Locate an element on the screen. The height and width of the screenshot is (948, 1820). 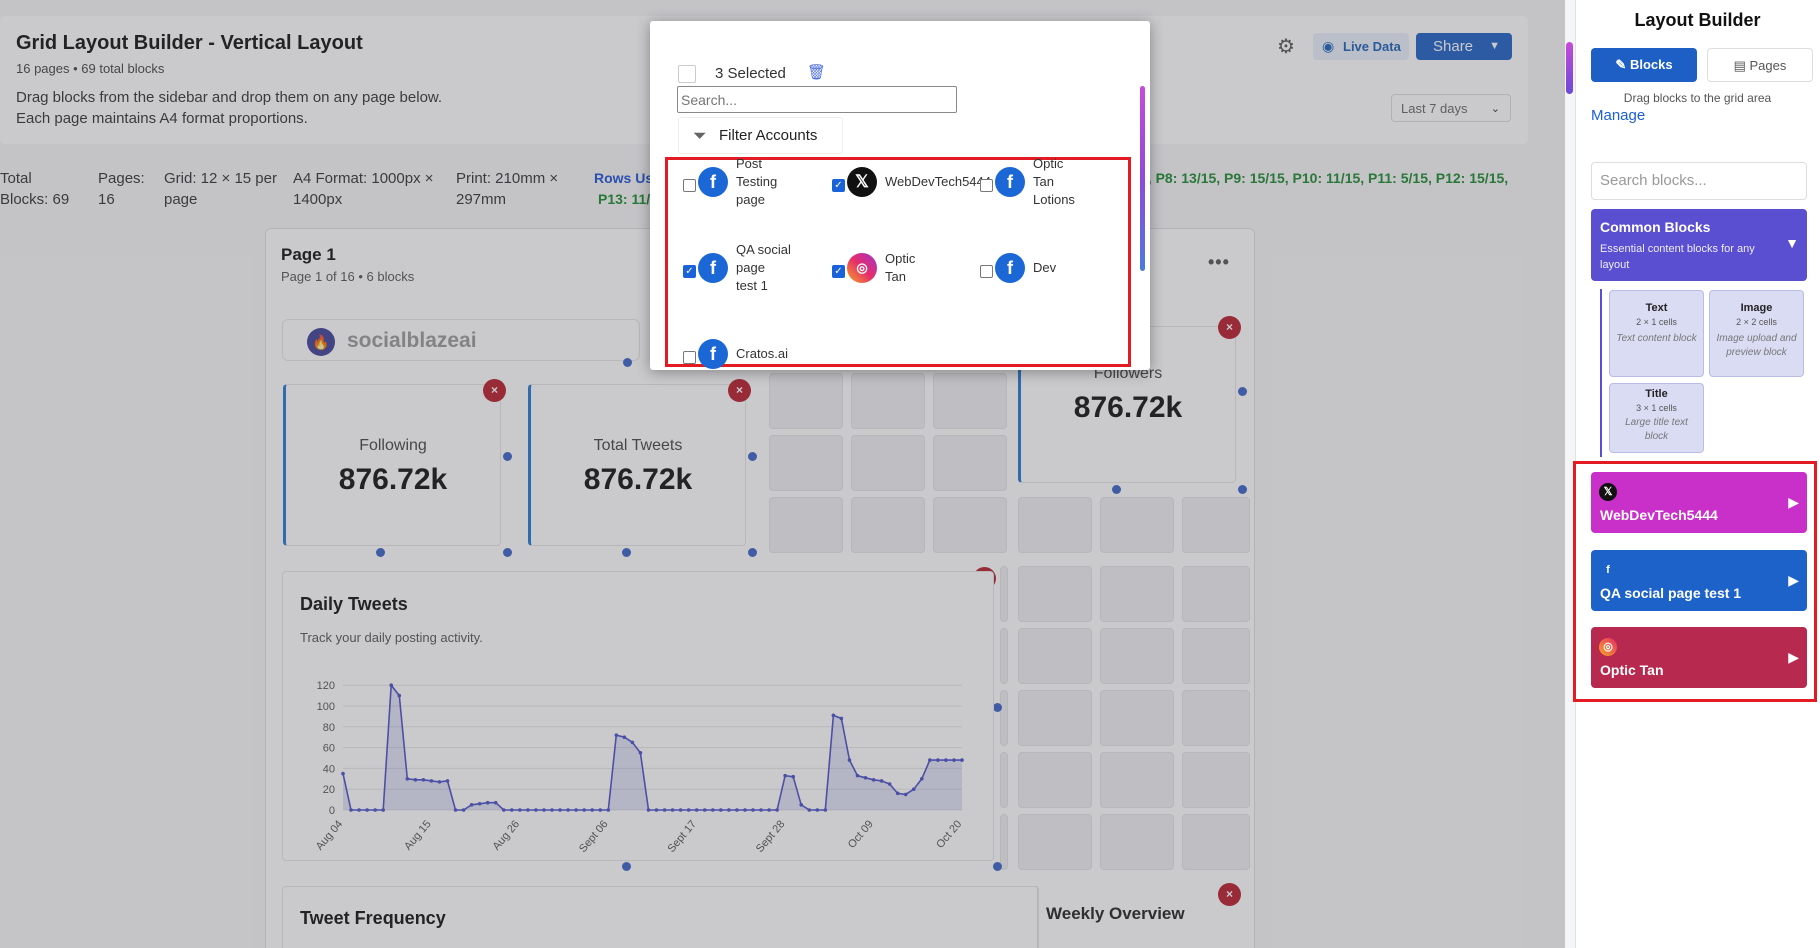
chevron-down-icon: ▼ is located at coordinates (1792, 243).